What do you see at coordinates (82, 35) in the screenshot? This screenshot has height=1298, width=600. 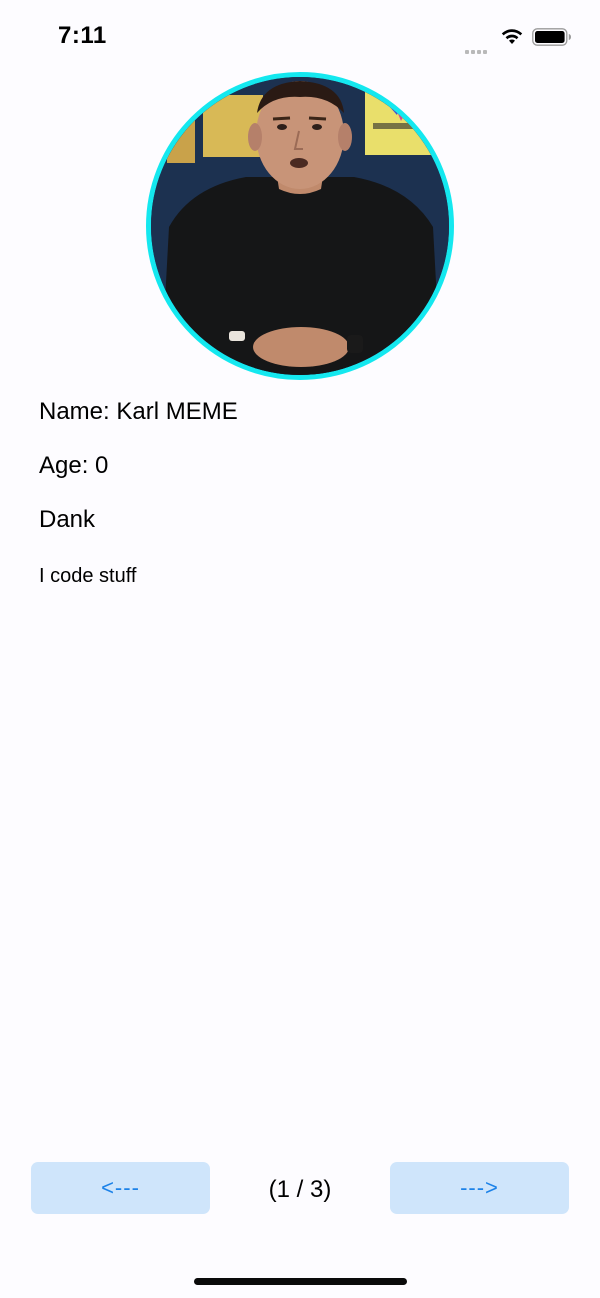 I see `status-time: 7:11` at bounding box center [82, 35].